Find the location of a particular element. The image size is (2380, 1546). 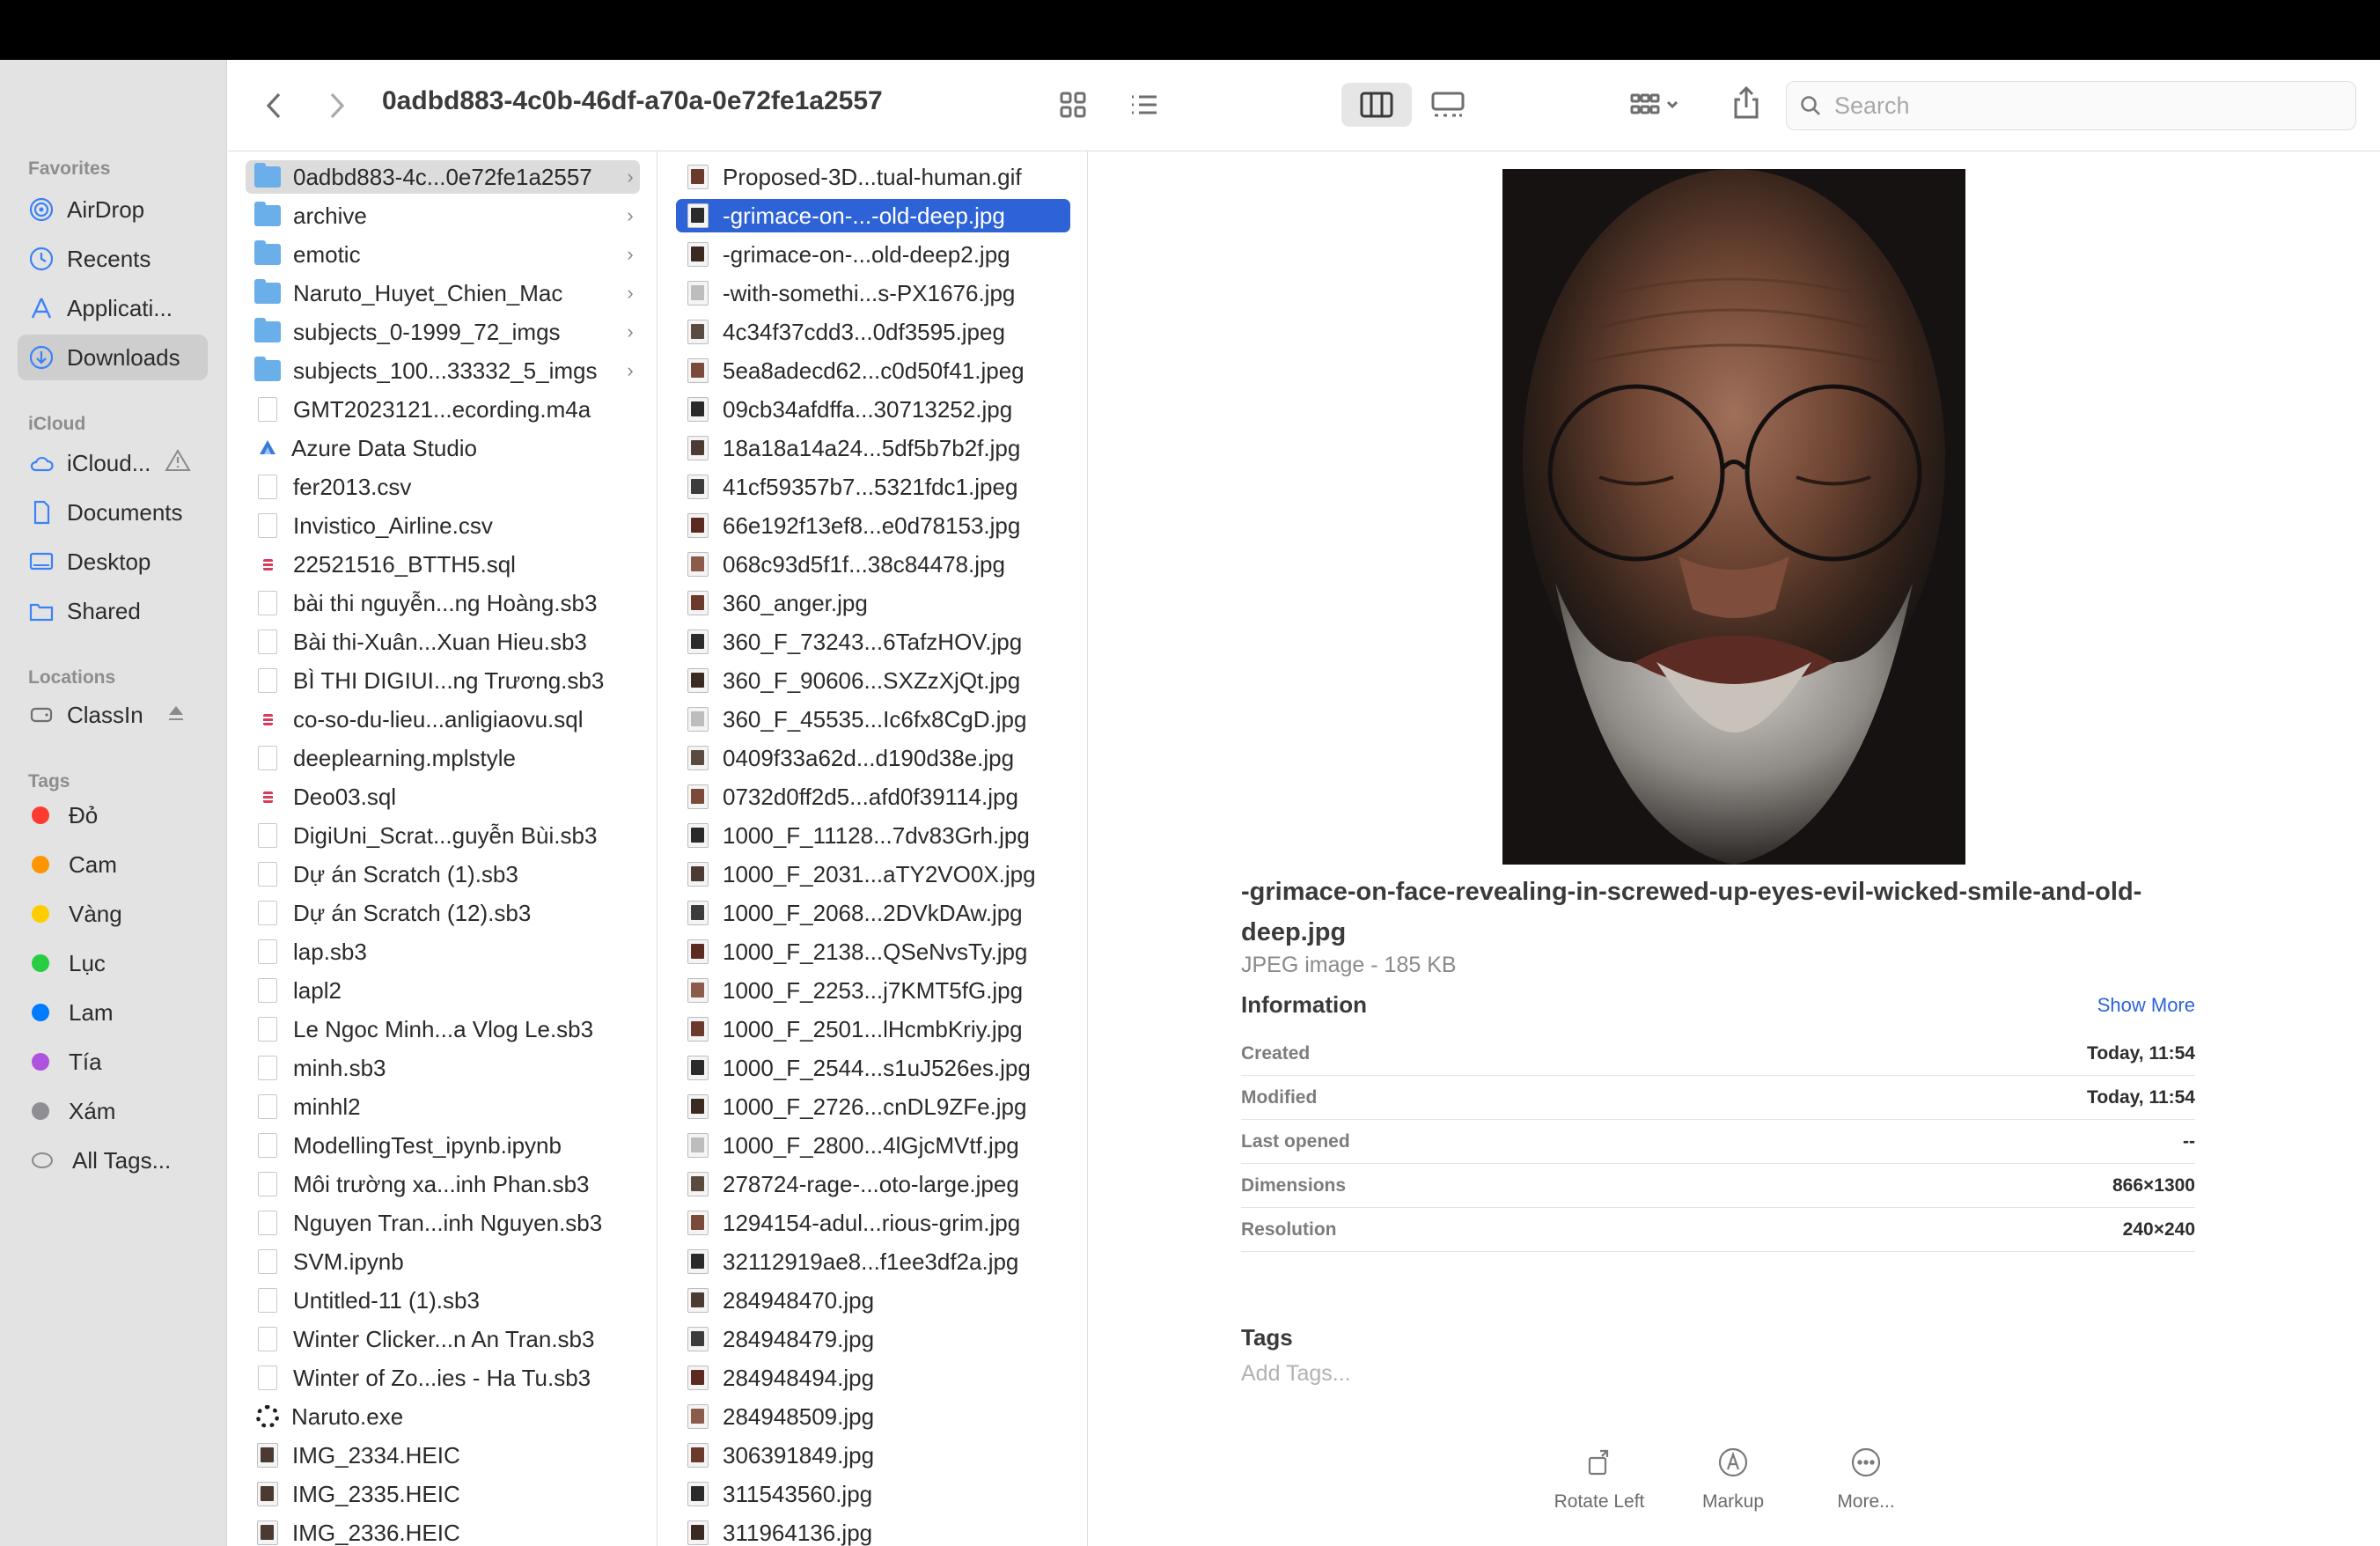

file-row: 284948470.jpg is located at coordinates (873, 1300).